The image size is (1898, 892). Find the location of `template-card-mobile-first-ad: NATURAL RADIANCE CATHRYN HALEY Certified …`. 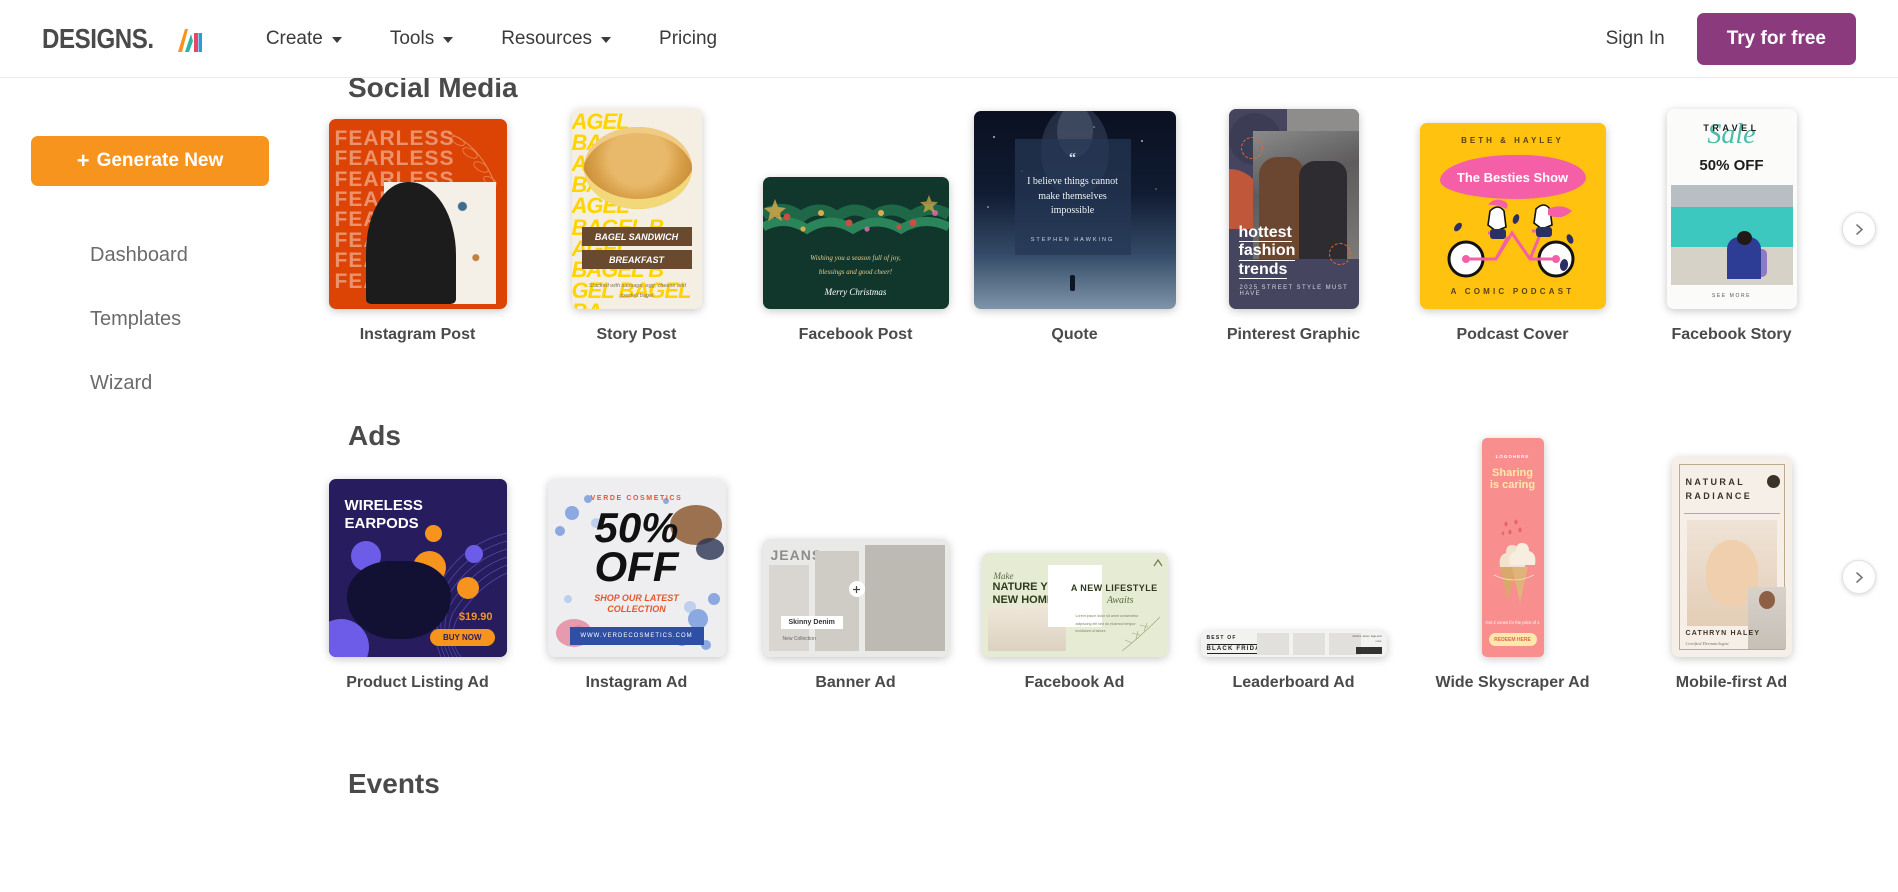

template-card-mobile-first-ad: NATURAL RADIANCE CATHRYN HALEY Certified … is located at coordinates (1731, 574).